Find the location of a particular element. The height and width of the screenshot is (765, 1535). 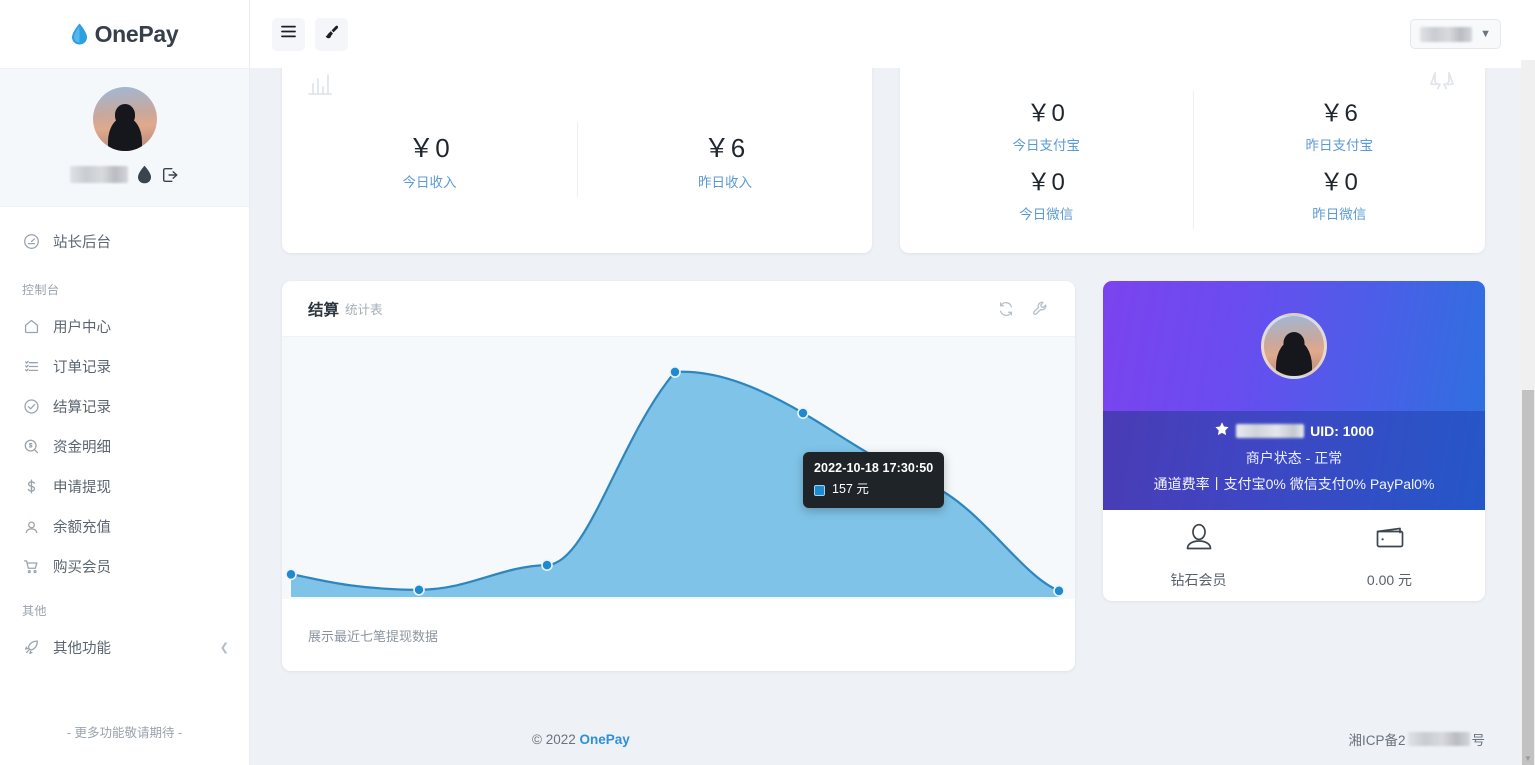

stat-cell: ￥6 昨日支付宝 is located at coordinates (1340, 125).